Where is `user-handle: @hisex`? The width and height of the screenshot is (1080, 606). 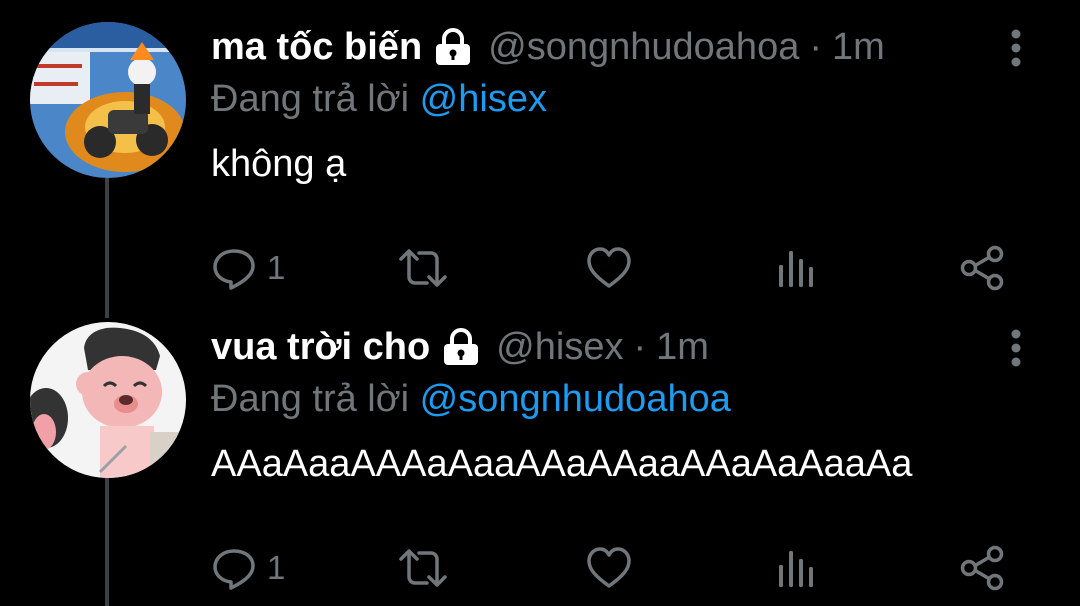 user-handle: @hisex is located at coordinates (559, 347).